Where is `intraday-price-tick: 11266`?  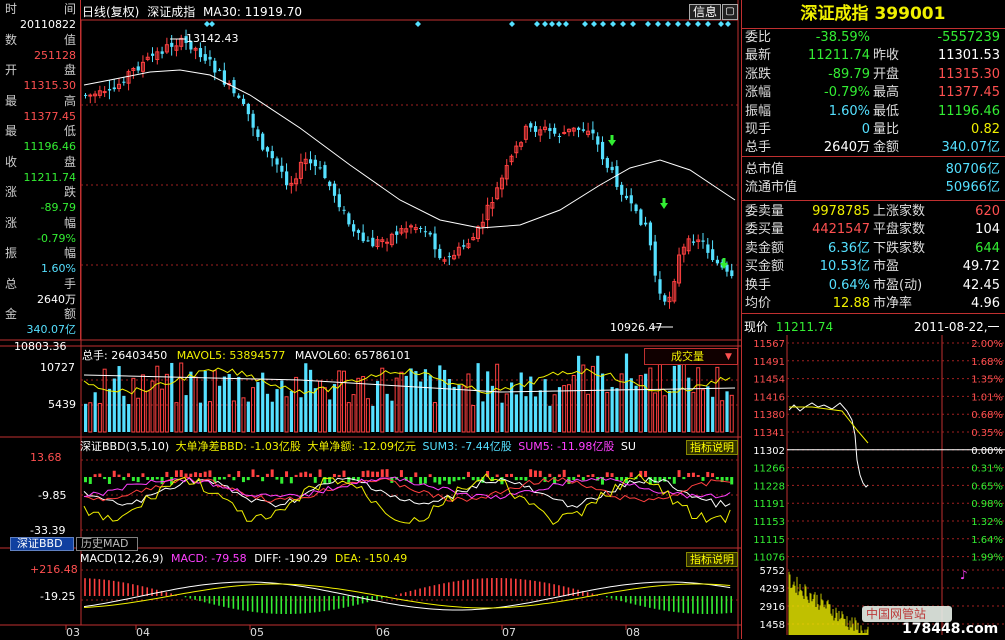 intraday-price-tick: 11266 is located at coordinates (769, 469).